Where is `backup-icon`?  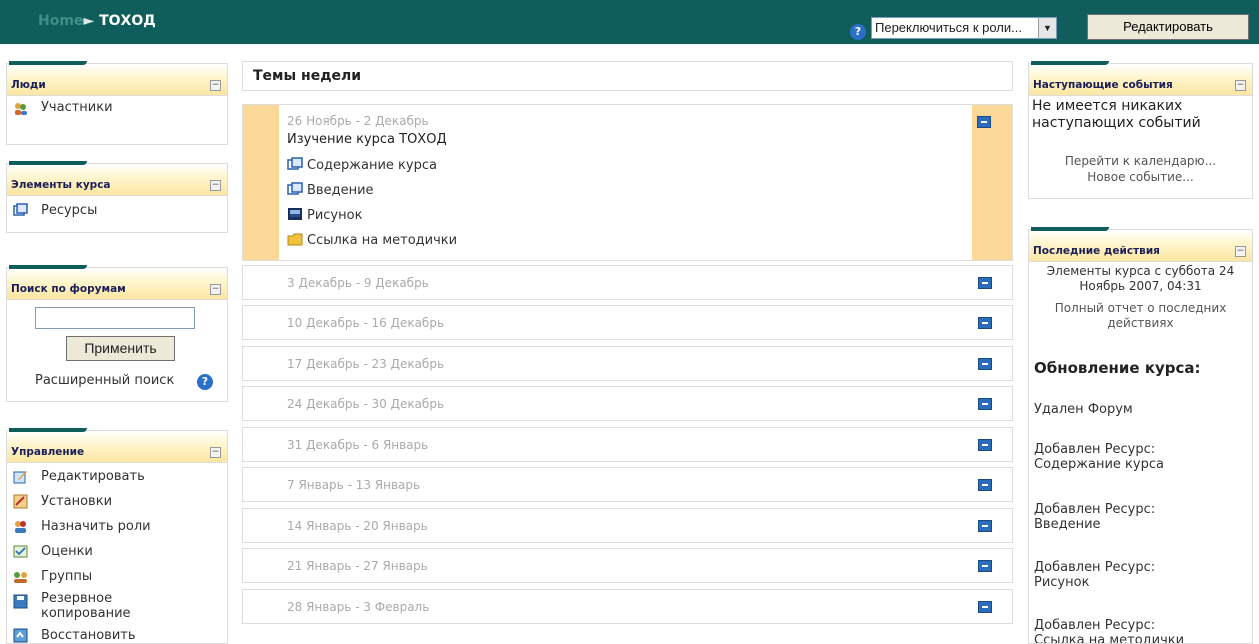
backup-icon is located at coordinates (20, 601).